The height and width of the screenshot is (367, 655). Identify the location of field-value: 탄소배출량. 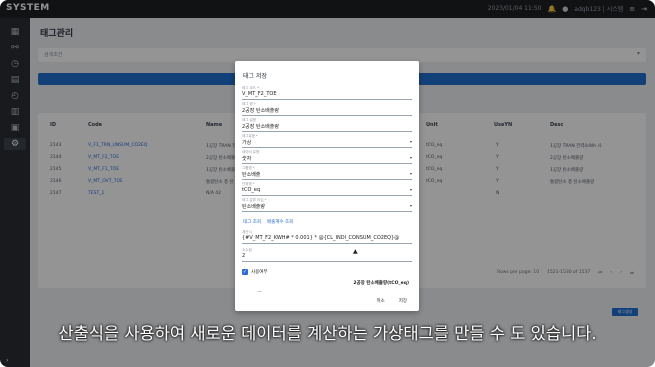
(253, 206).